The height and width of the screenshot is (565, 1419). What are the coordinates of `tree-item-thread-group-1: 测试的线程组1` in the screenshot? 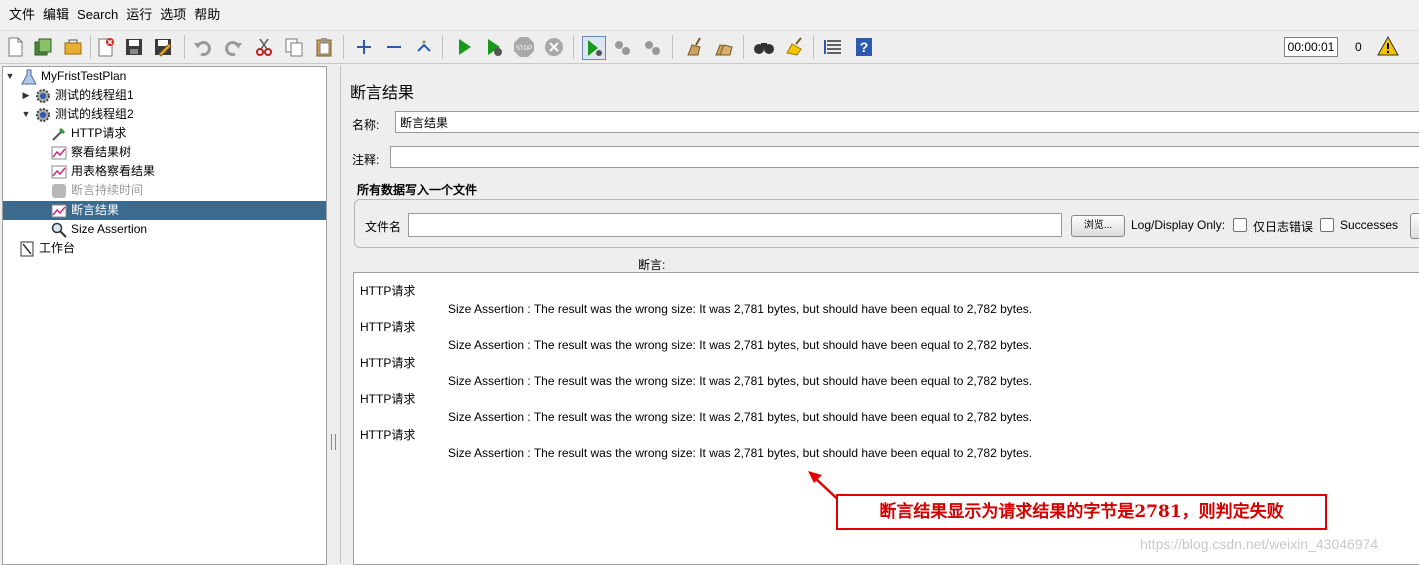 It's located at (84, 95).